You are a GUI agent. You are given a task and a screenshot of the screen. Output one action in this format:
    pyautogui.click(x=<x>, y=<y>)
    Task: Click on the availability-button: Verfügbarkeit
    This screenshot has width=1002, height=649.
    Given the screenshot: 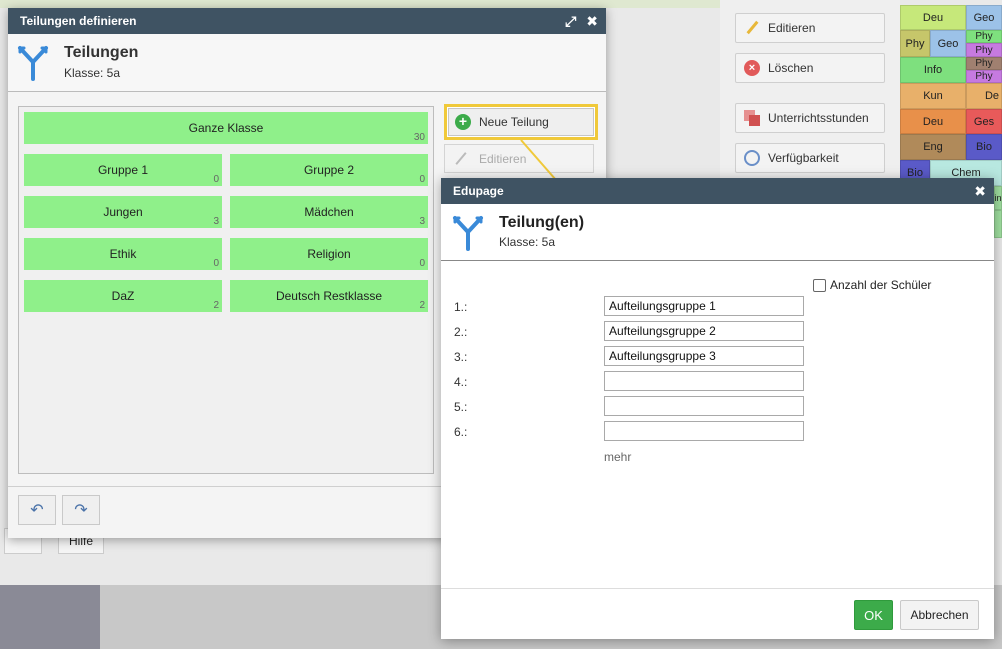 What is the action you would take?
    pyautogui.click(x=810, y=158)
    